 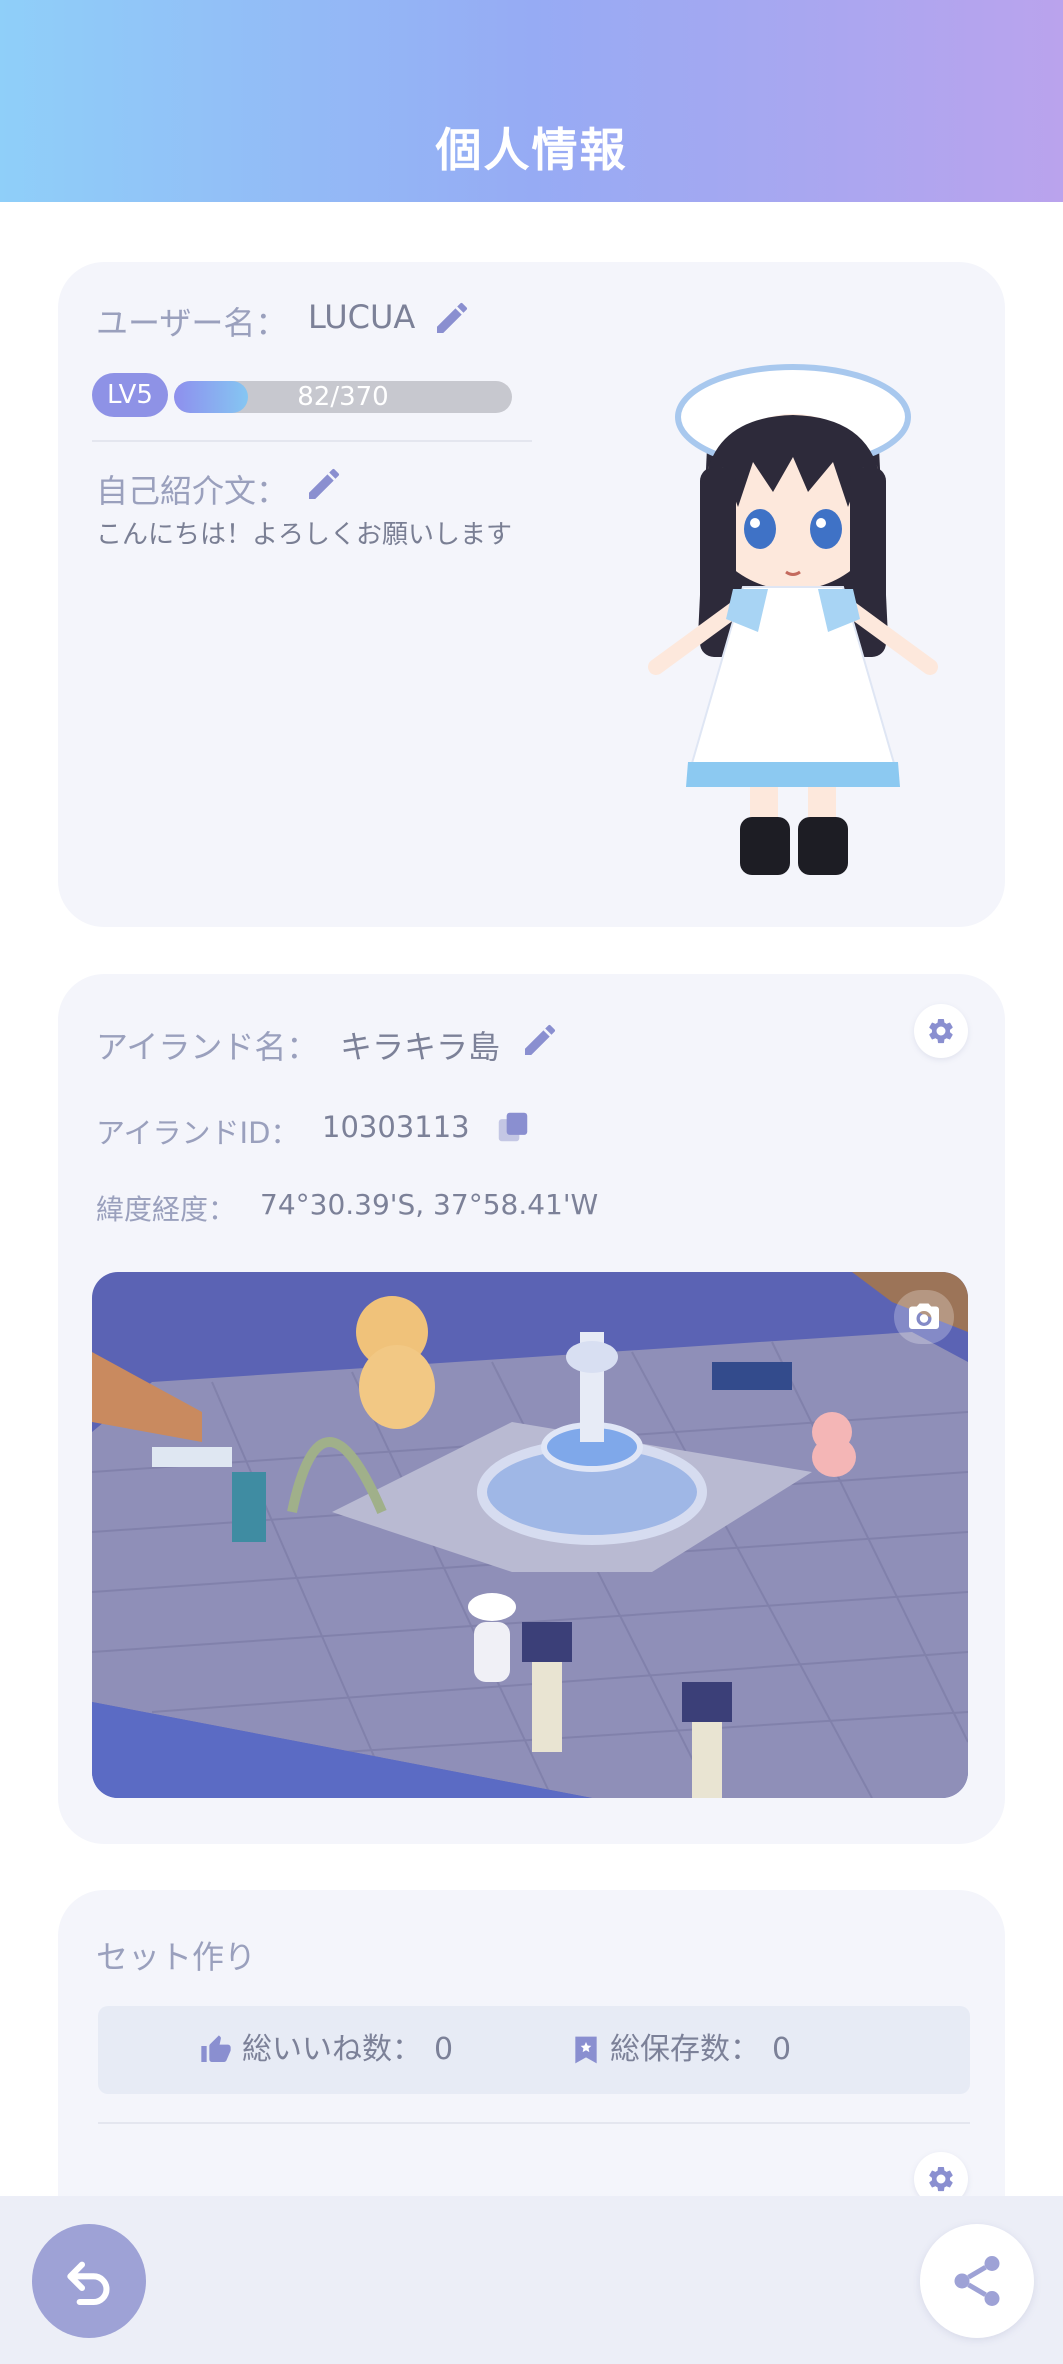 I want to click on island-name-value: キラキラ島, so click(x=420, y=1047).